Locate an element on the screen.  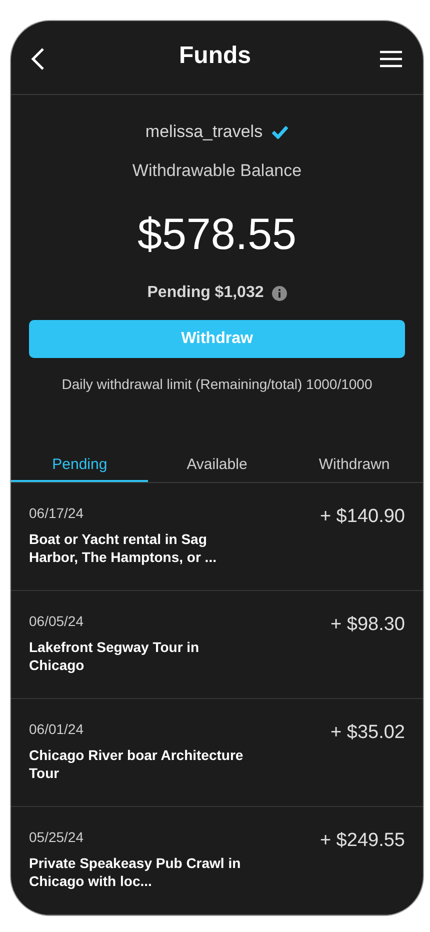
transaction-date: 06/01/24 is located at coordinates (56, 729).